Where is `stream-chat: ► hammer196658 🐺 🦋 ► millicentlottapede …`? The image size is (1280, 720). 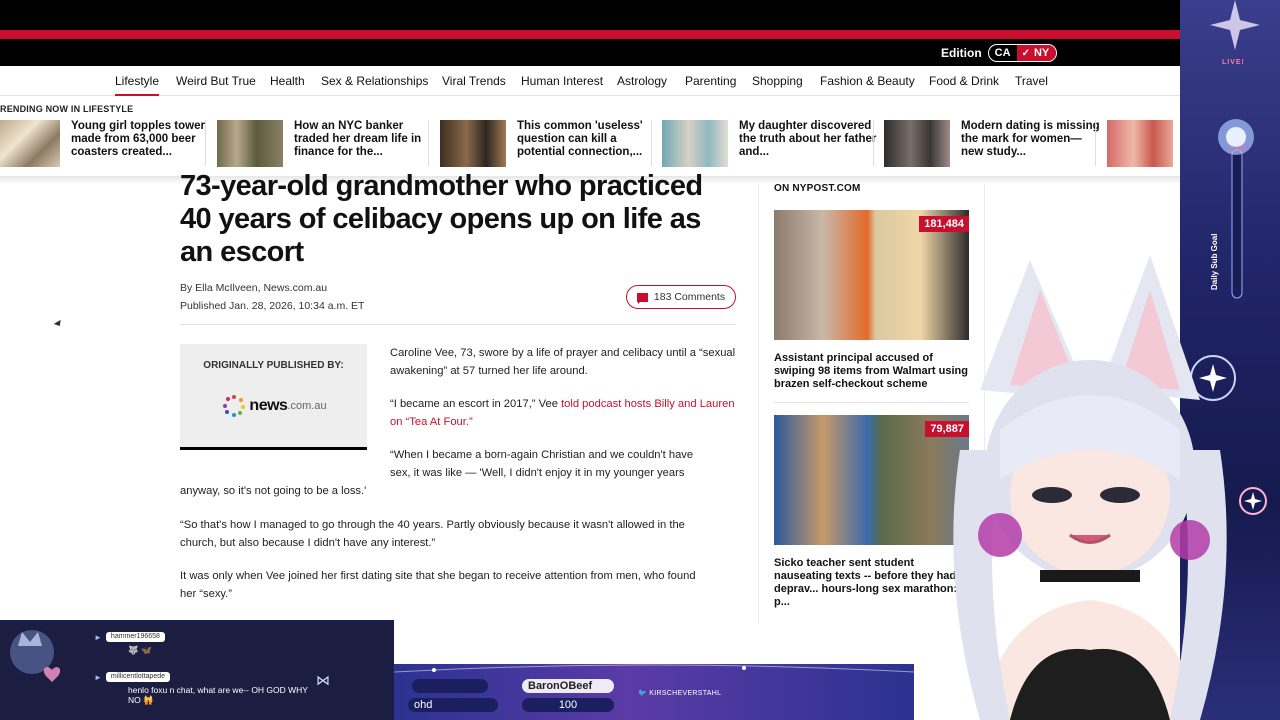
stream-chat: ► hammer196658 🐺 🦋 ► millicentlottapede … is located at coordinates (197, 670).